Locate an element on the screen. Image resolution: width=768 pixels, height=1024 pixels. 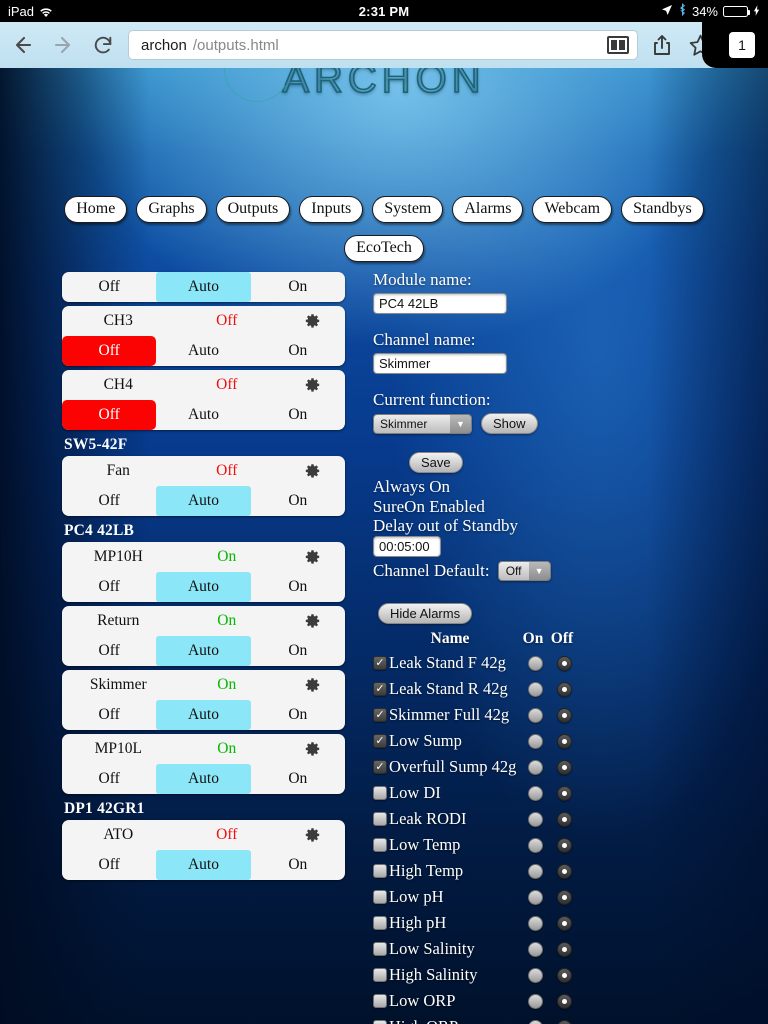
save-button: Save is located at coordinates (436, 462).